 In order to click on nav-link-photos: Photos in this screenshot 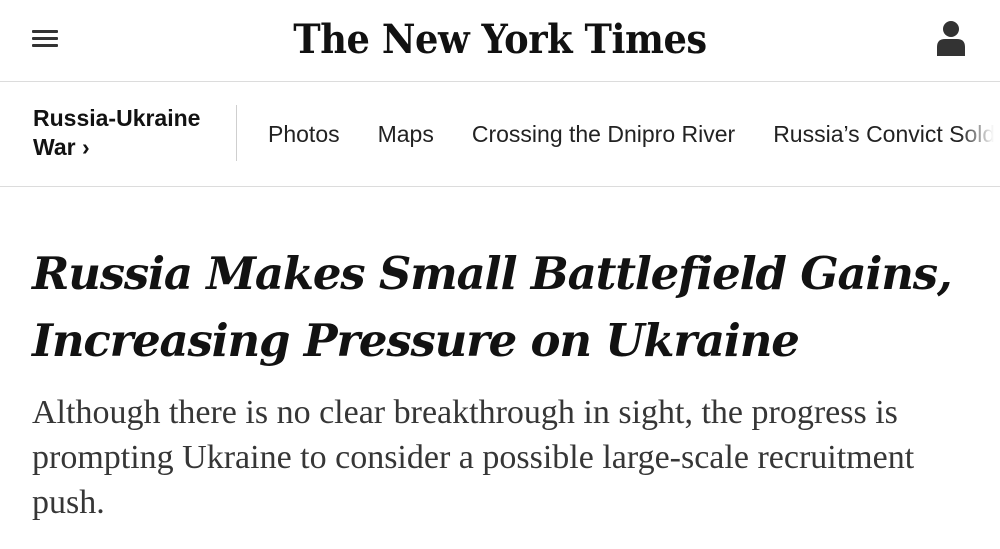, I will do `click(304, 134)`.